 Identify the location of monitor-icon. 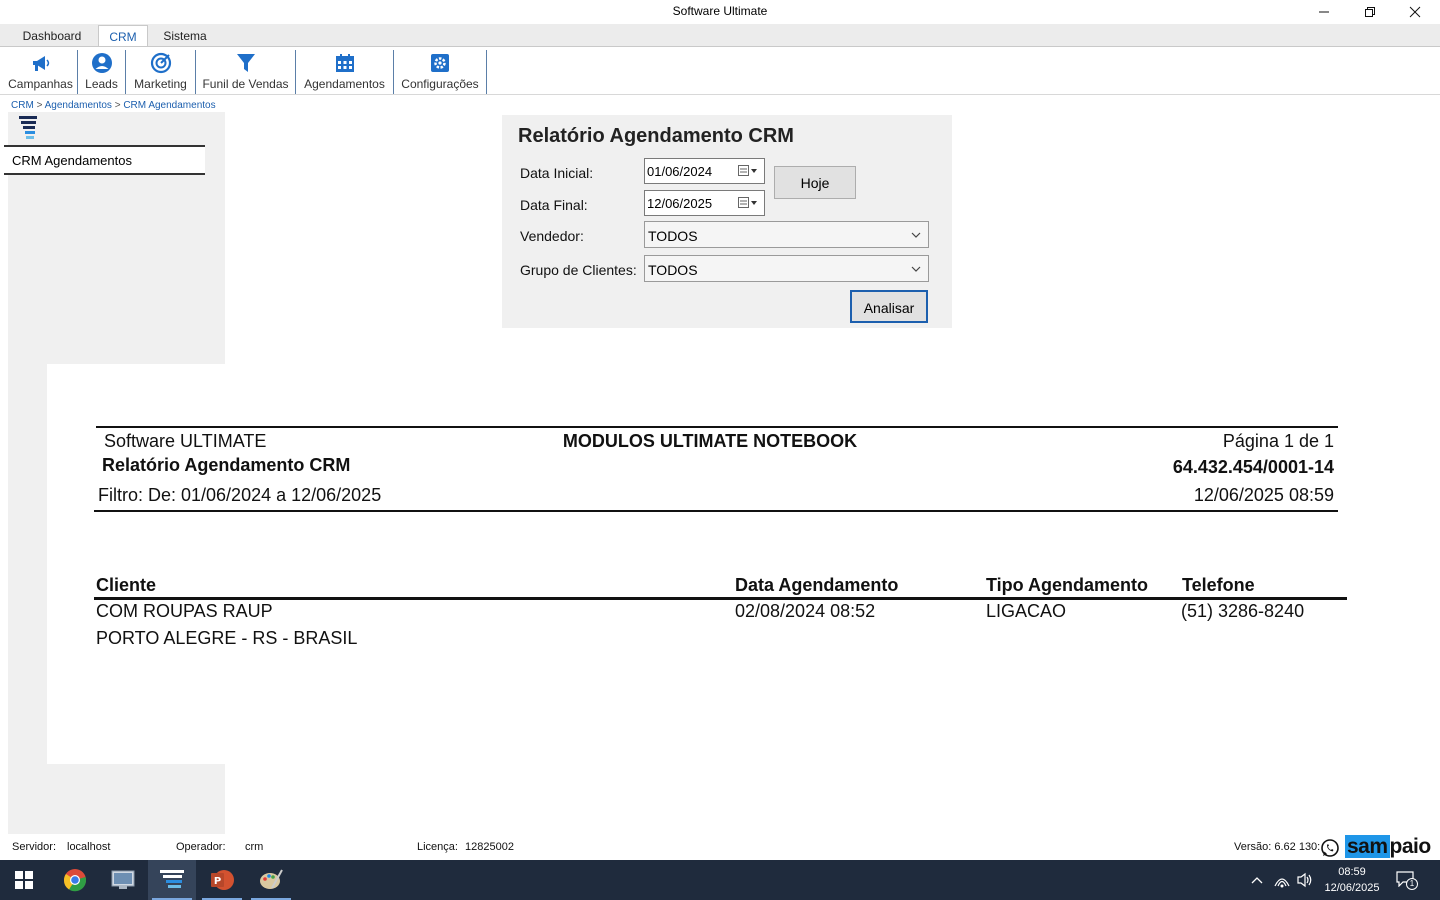
(123, 879).